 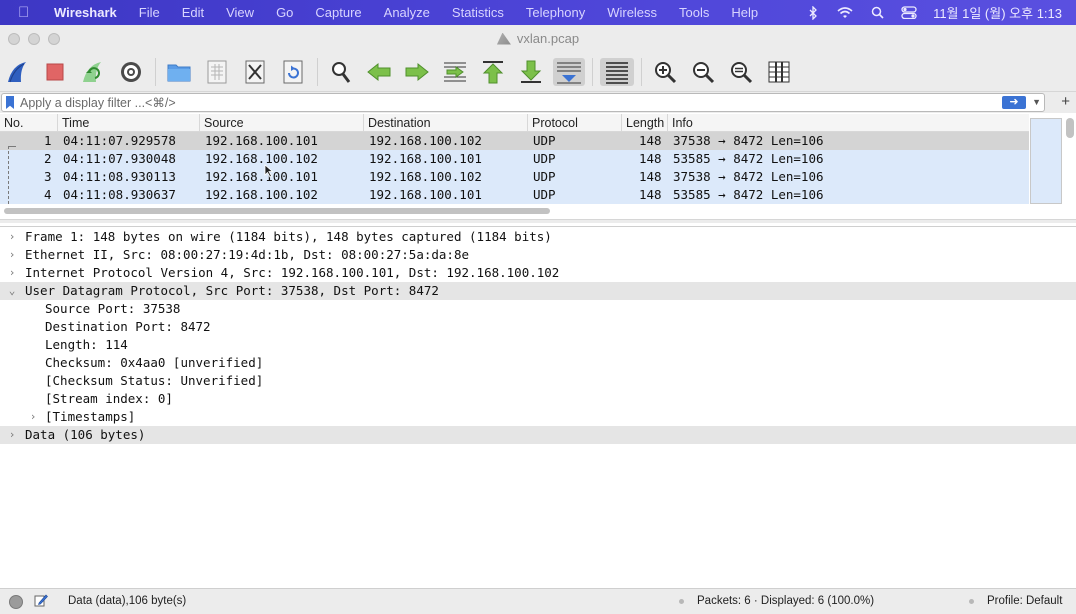 What do you see at coordinates (149, 12) in the screenshot?
I see `menu-file: File` at bounding box center [149, 12].